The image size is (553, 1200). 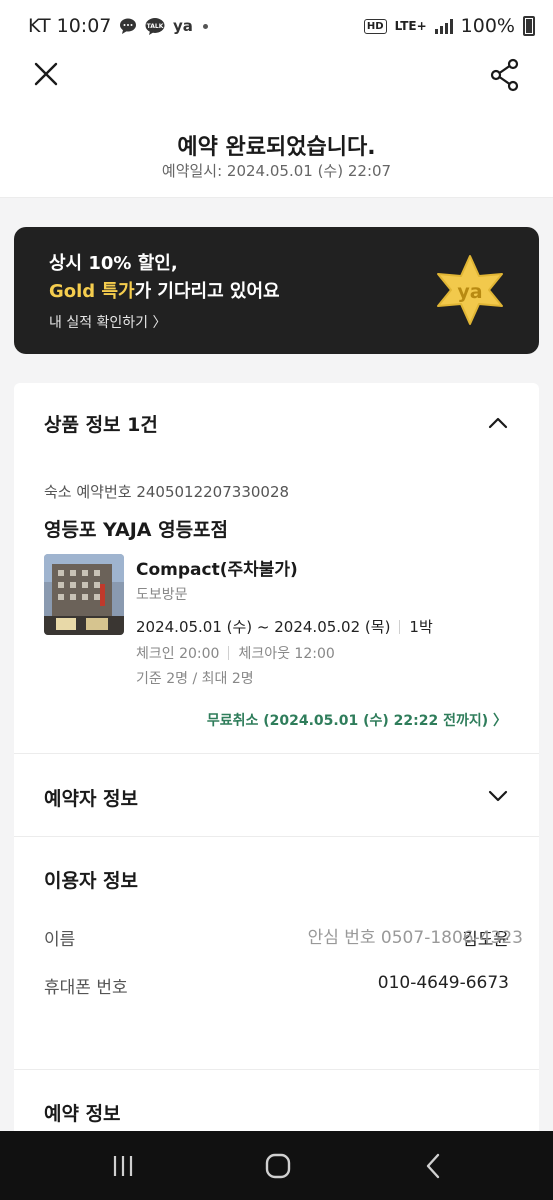 I want to click on phone-value: 010-4649-6673, so click(x=443, y=983).